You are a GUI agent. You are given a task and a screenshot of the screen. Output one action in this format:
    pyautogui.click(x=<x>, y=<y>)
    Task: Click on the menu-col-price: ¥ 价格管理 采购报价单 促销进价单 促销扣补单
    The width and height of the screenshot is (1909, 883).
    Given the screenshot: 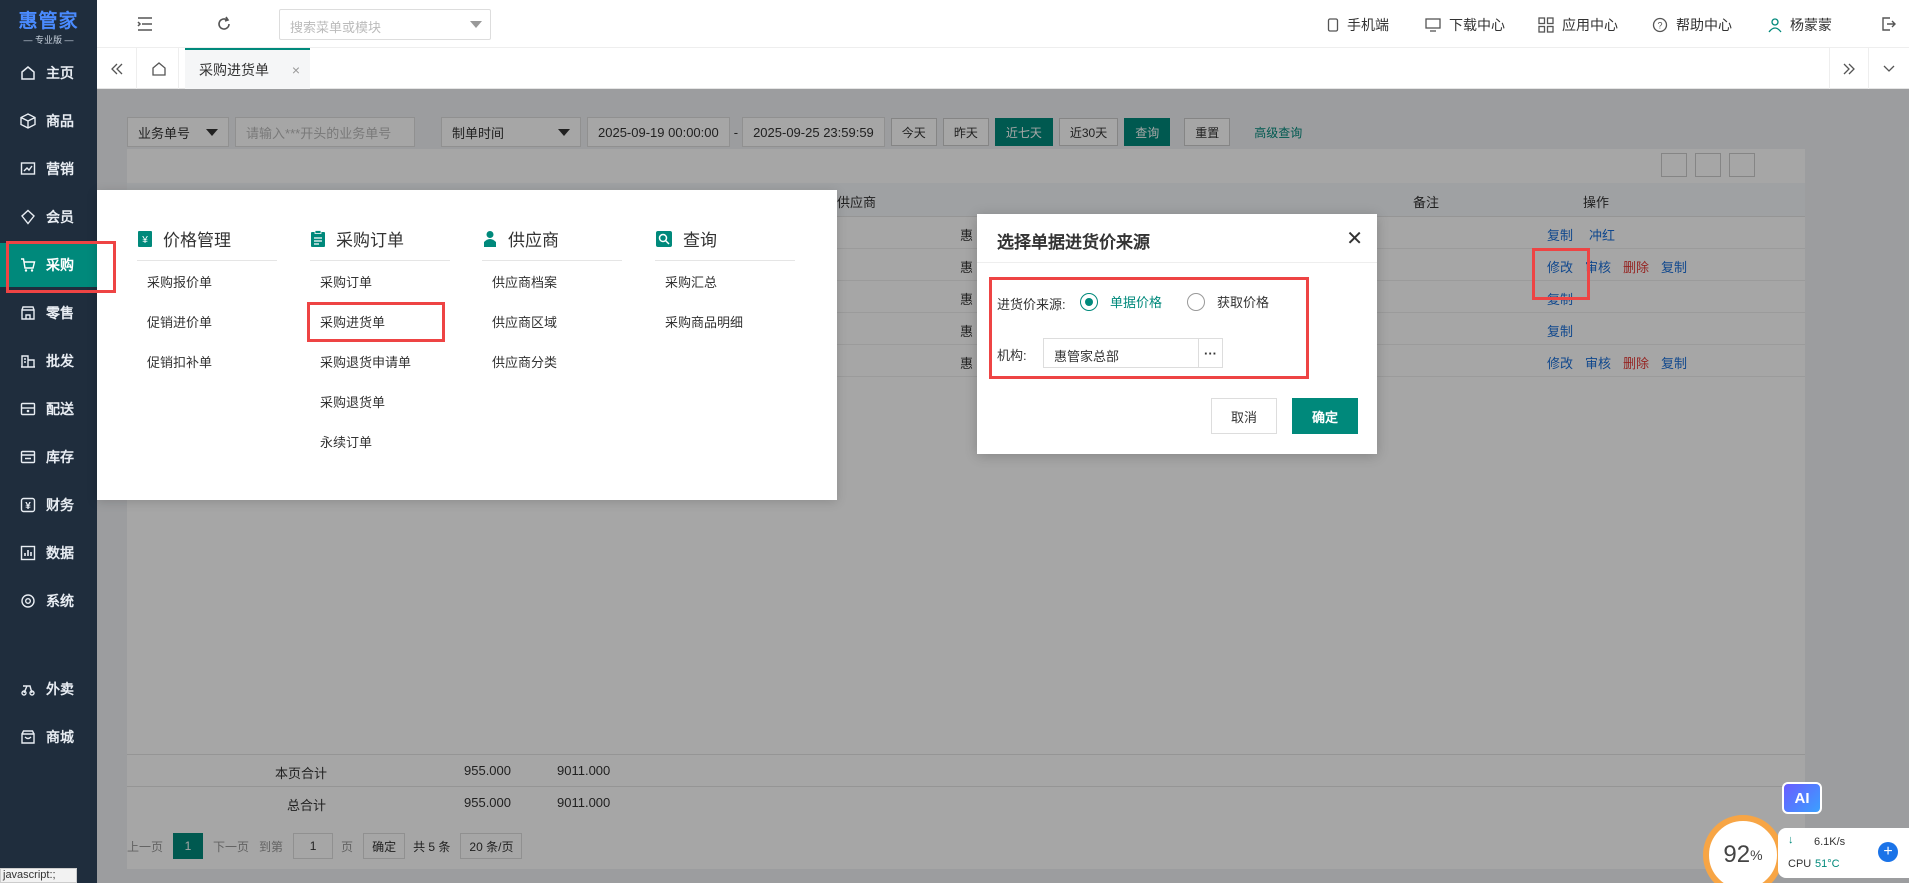 What is the action you would take?
    pyautogui.click(x=207, y=303)
    